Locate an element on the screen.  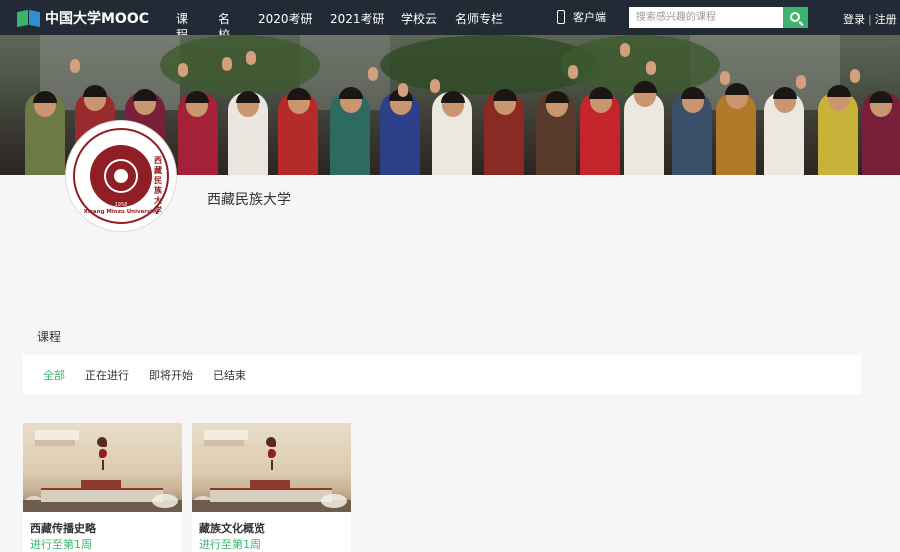
university-logo: 西藏民族大学 1958 Xizang Minzu University is located at coordinates (121, 176).